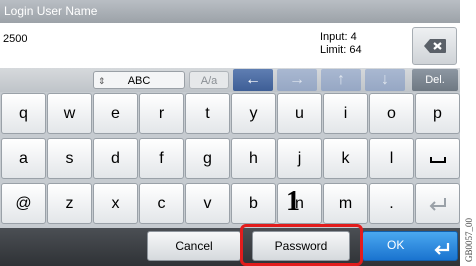 This screenshot has width=476, height=266. What do you see at coordinates (15, 39) in the screenshot?
I see `input-field: 2500` at bounding box center [15, 39].